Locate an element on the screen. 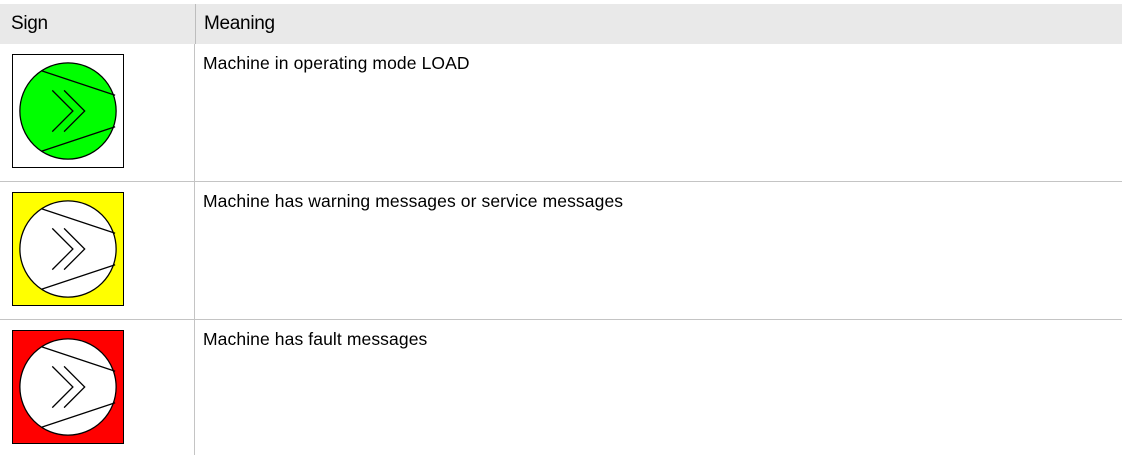 The height and width of the screenshot is (459, 1122). fault-messages-icon is located at coordinates (68, 387).